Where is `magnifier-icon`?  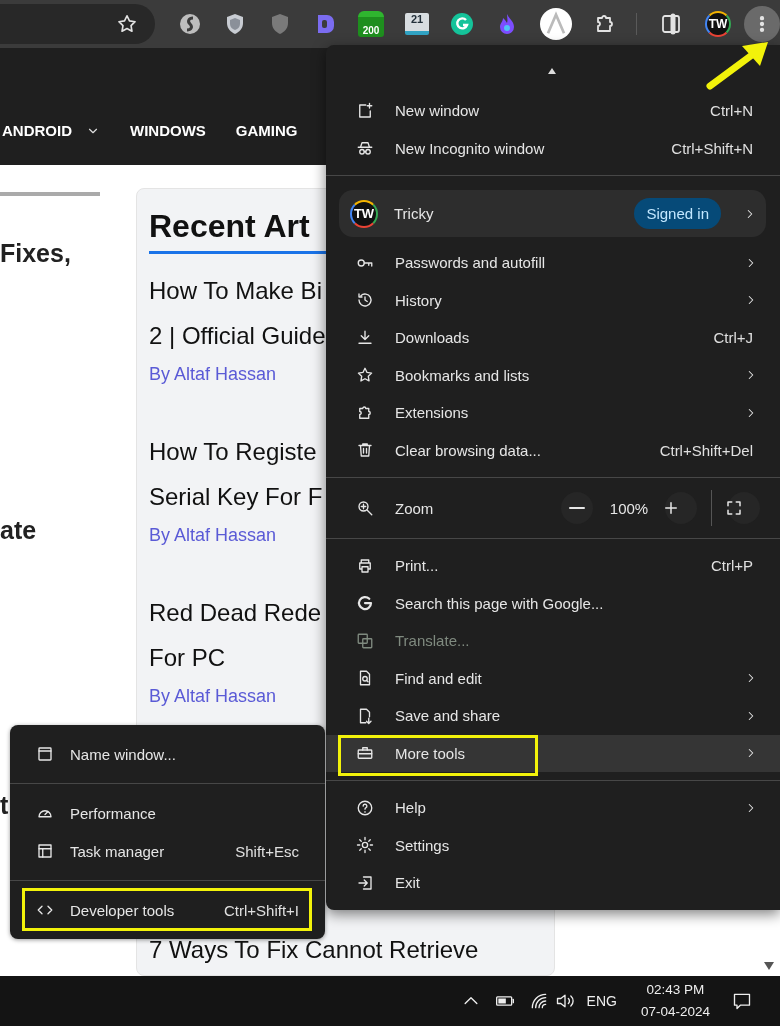
magnifier-icon is located at coordinates (365, 508).